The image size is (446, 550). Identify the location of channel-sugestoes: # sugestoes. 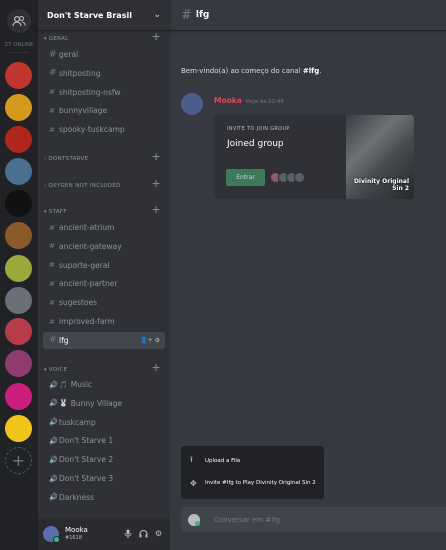
(104, 302).